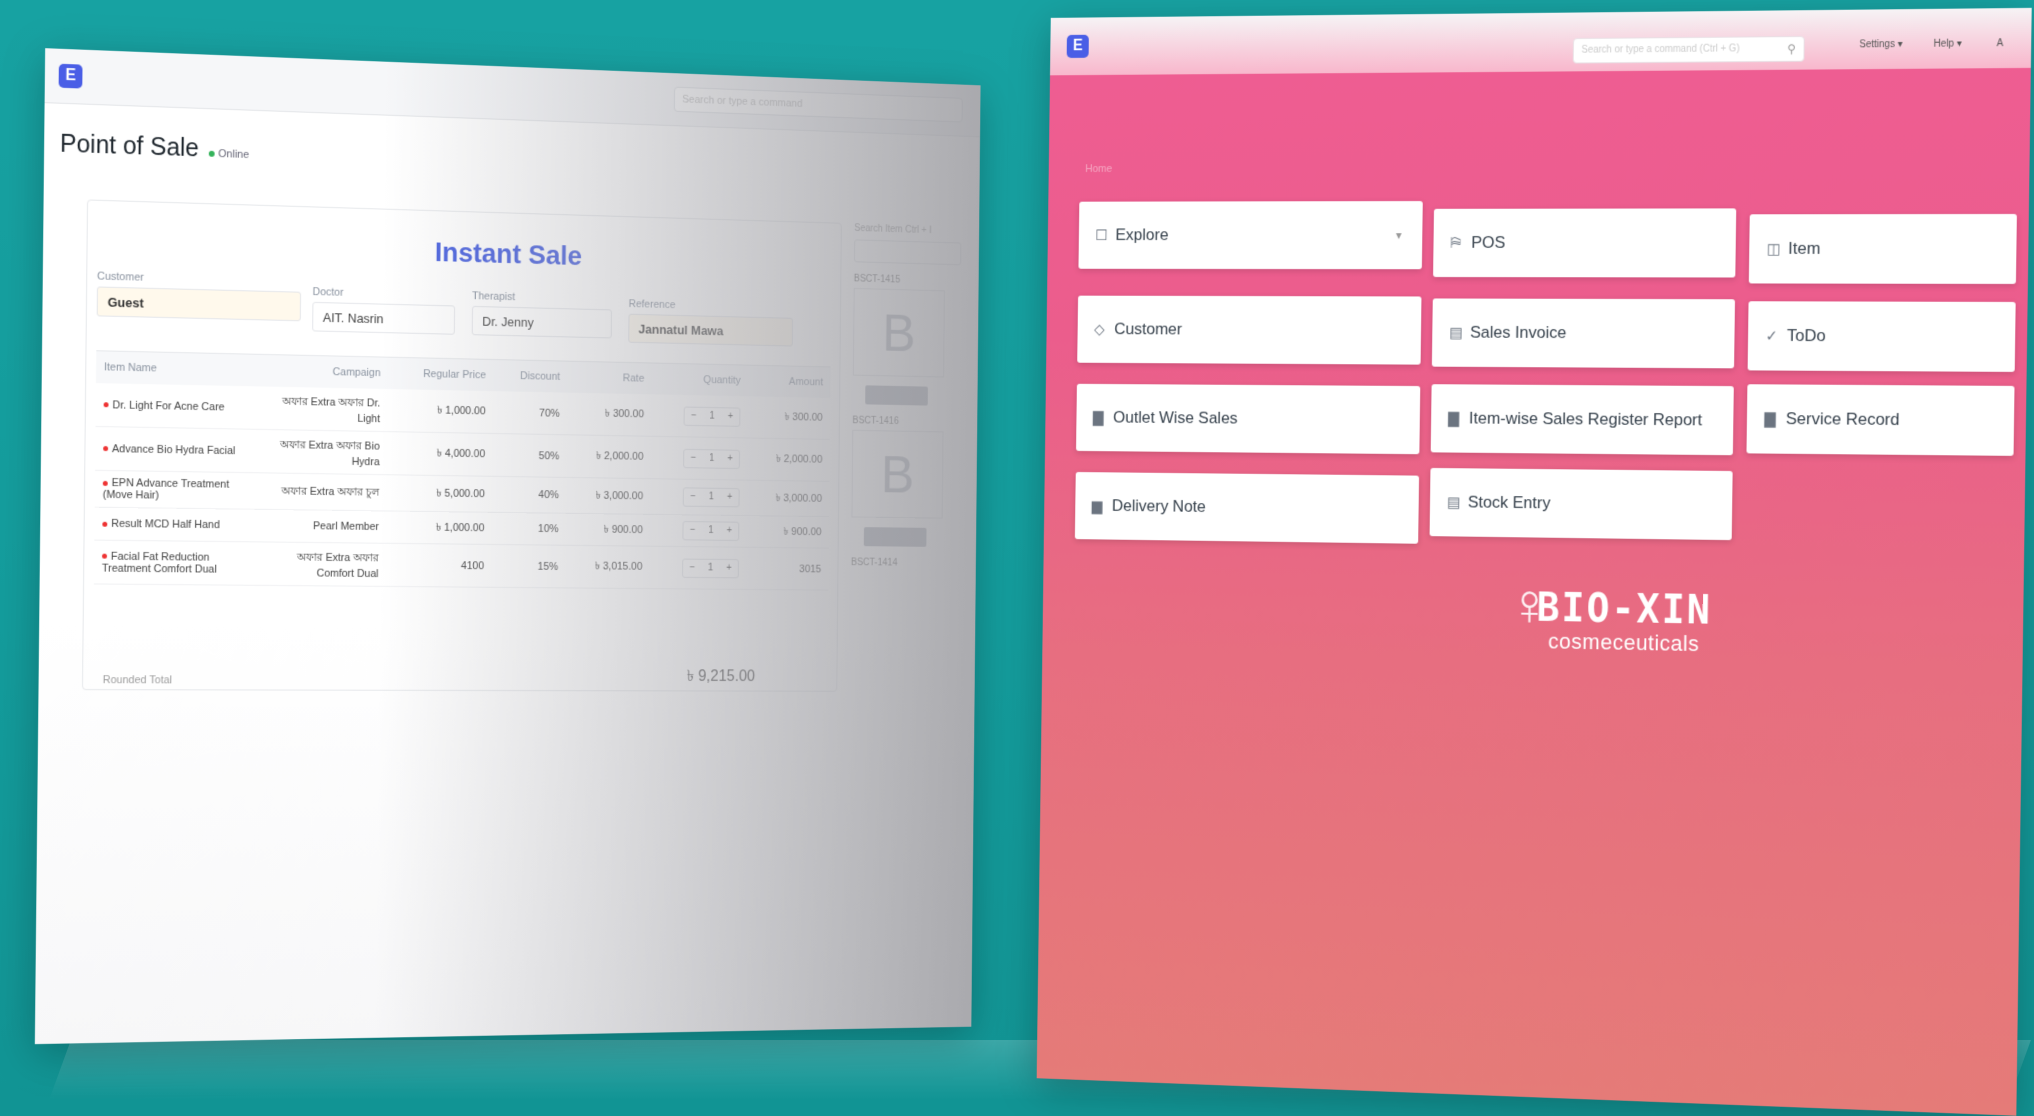 This screenshot has width=2034, height=1116. Describe the element at coordinates (788, 532) in the screenshot. I see `amount: ৳ 900.00` at that location.